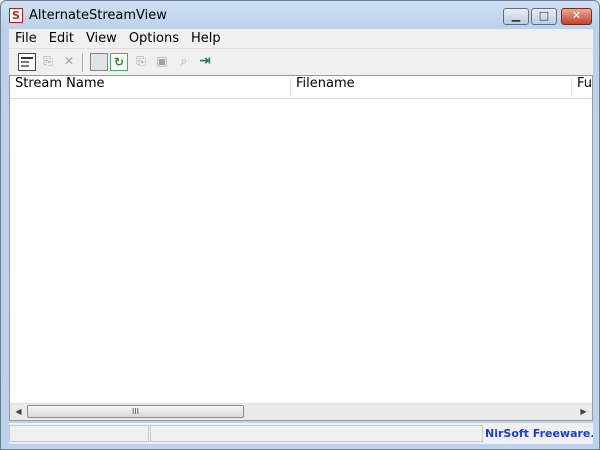 The height and width of the screenshot is (450, 600). Describe the element at coordinates (48, 62) in the screenshot. I see `copy-extract-icon: ⎘` at that location.